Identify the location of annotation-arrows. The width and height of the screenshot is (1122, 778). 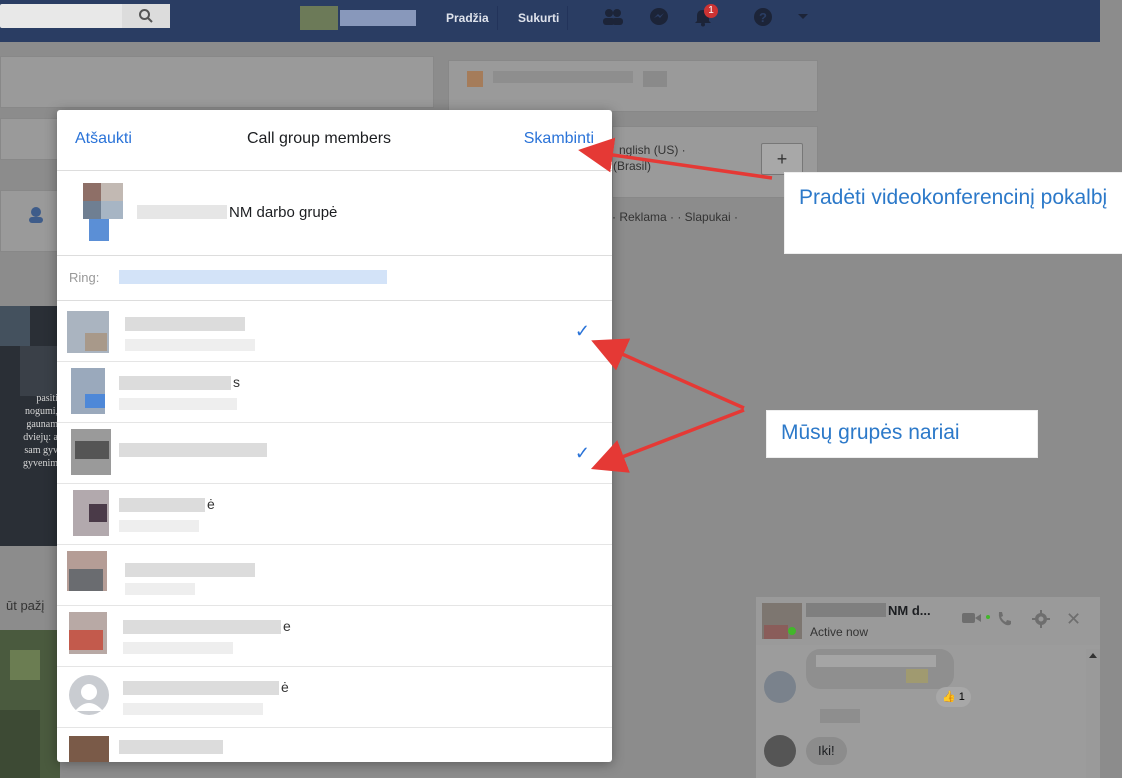
(675, 305).